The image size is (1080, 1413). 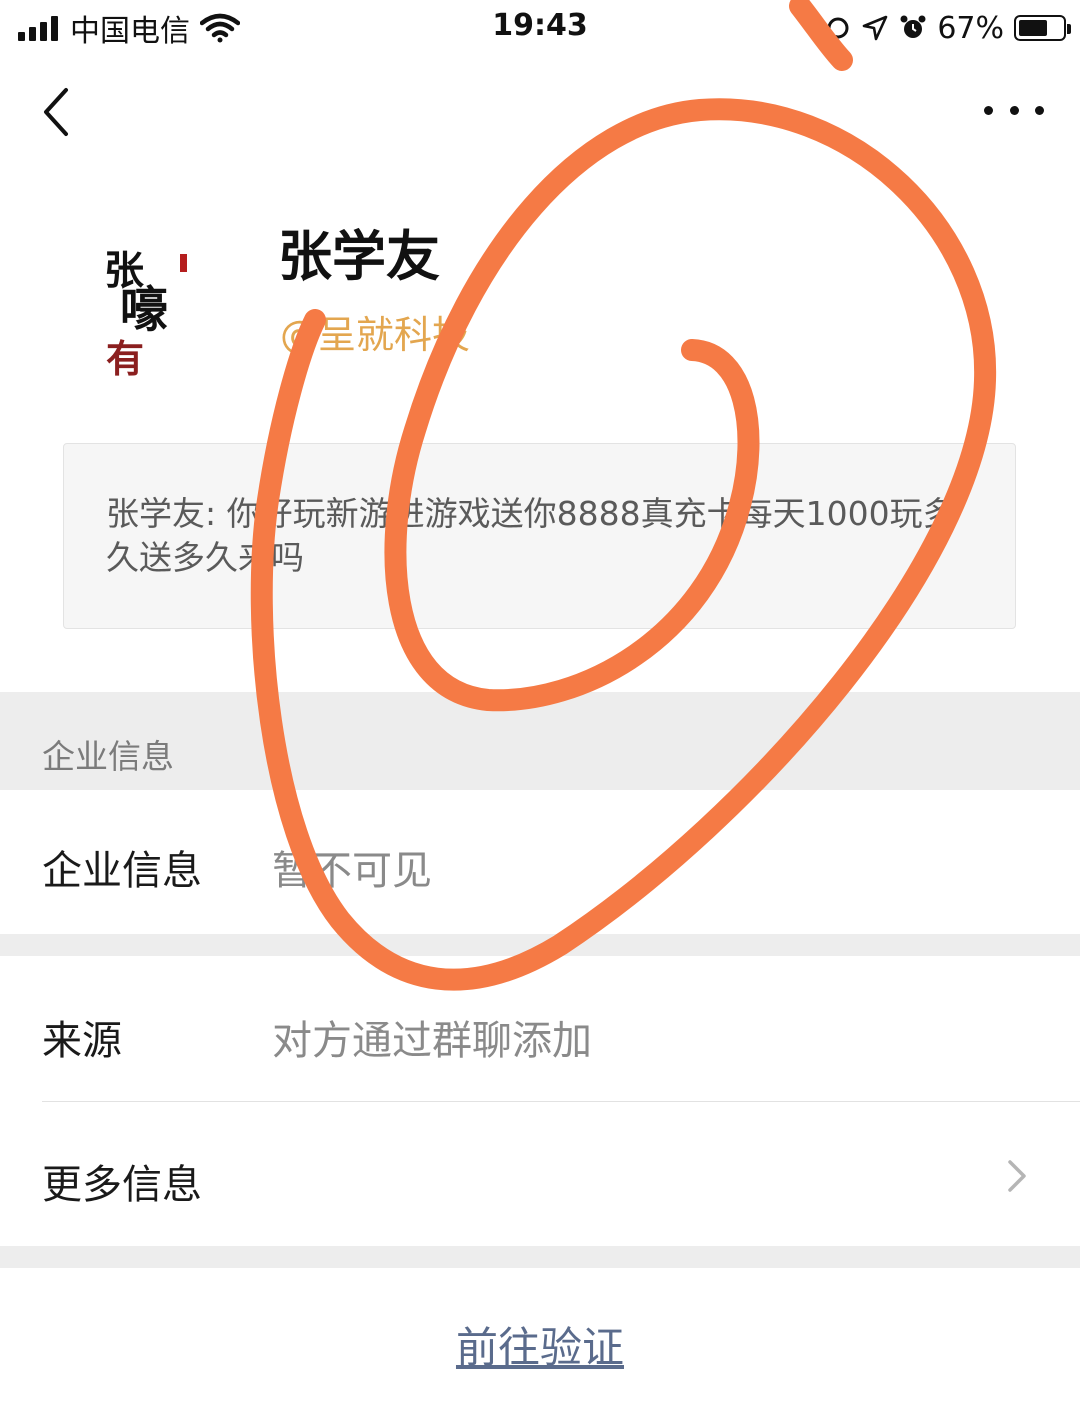 I want to click on enterprise-info-row: 企业信息 暂不可见, so click(x=540, y=862).